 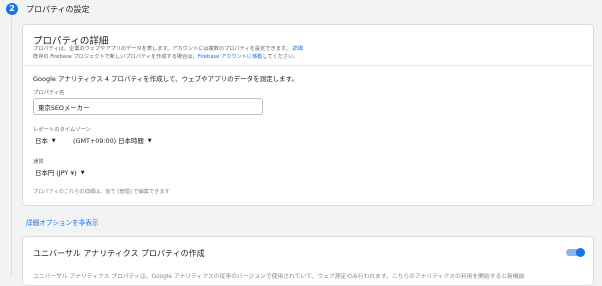 I want to click on universal-analytics-toggle, so click(x=575, y=252).